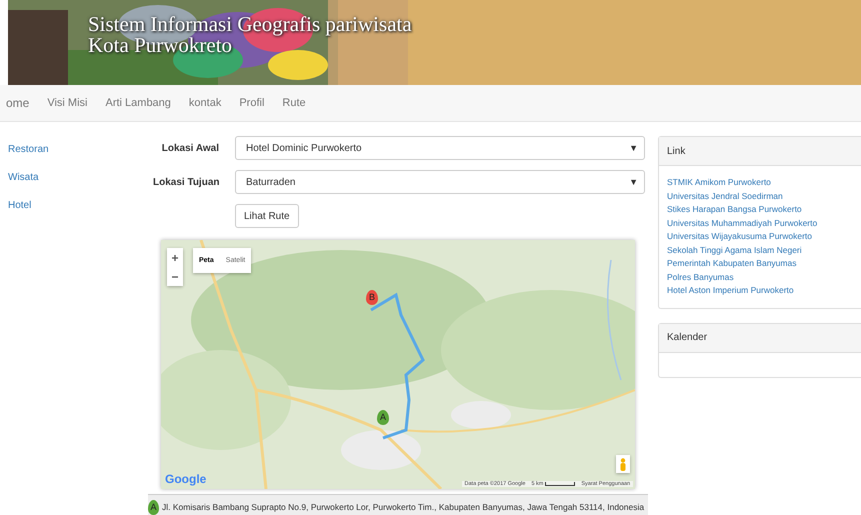 Image resolution: width=861 pixels, height=515 pixels. What do you see at coordinates (185, 479) in the screenshot?
I see `map-logo: Google` at bounding box center [185, 479].